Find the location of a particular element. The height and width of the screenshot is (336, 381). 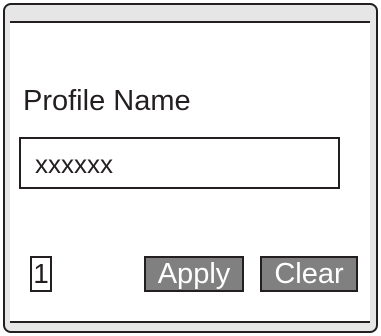

apply-button: Apply is located at coordinates (194, 274).